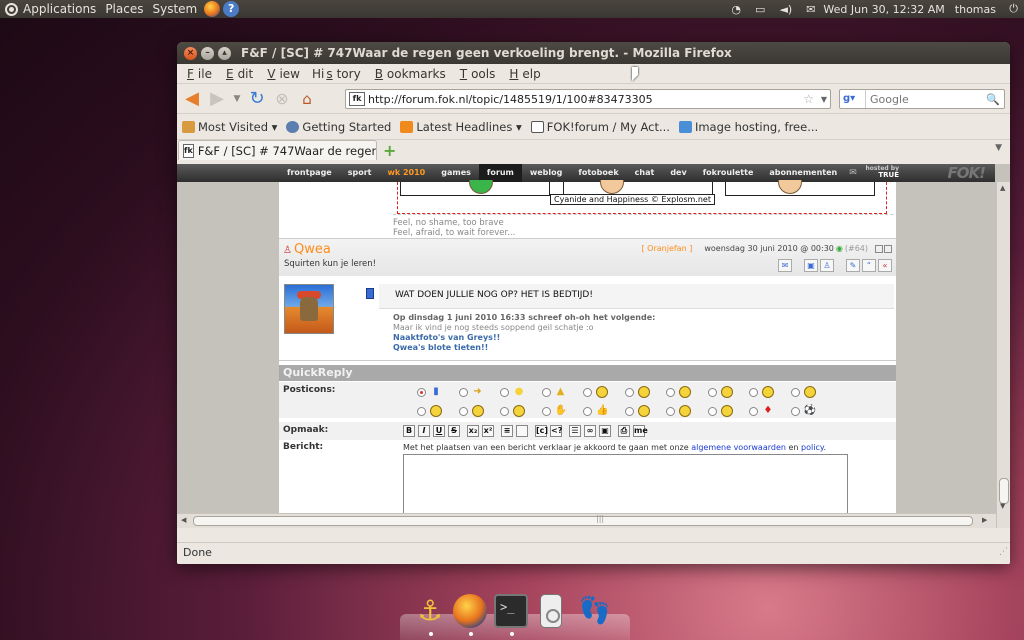  What do you see at coordinates (360, 173) in the screenshot?
I see `site-nav-sport: sport` at bounding box center [360, 173].